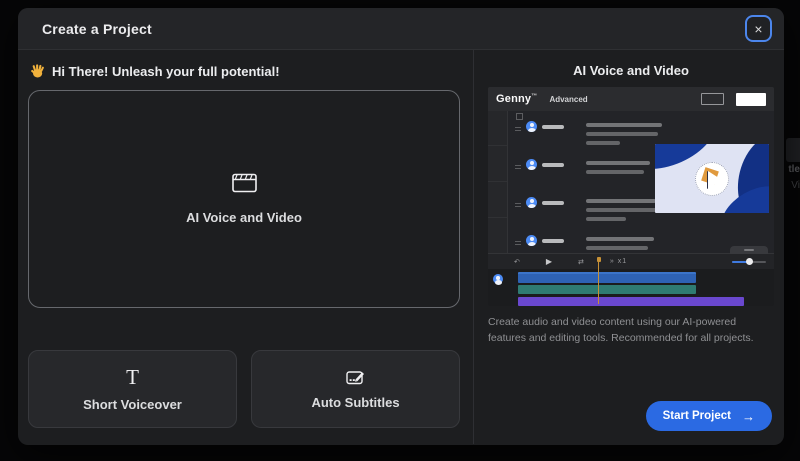  I want to click on close-button: ×, so click(758, 28).